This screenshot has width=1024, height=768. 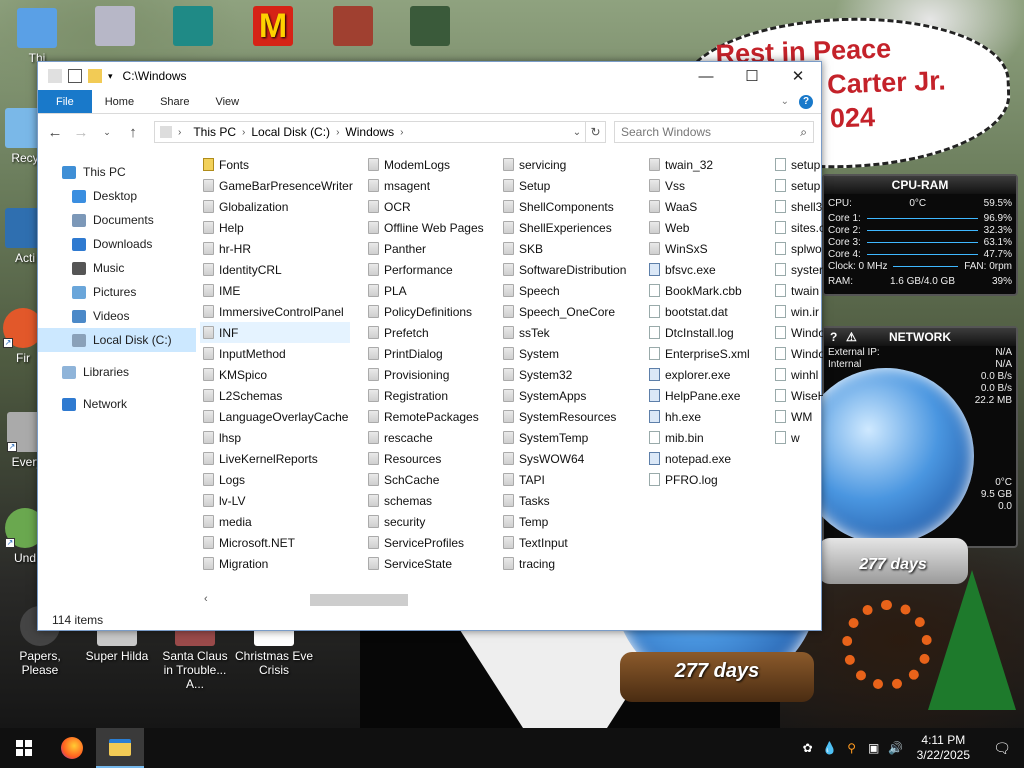 What do you see at coordinates (290, 132) in the screenshot?
I see `breadcrumb-local-disk: Local Disk (C:)` at bounding box center [290, 132].